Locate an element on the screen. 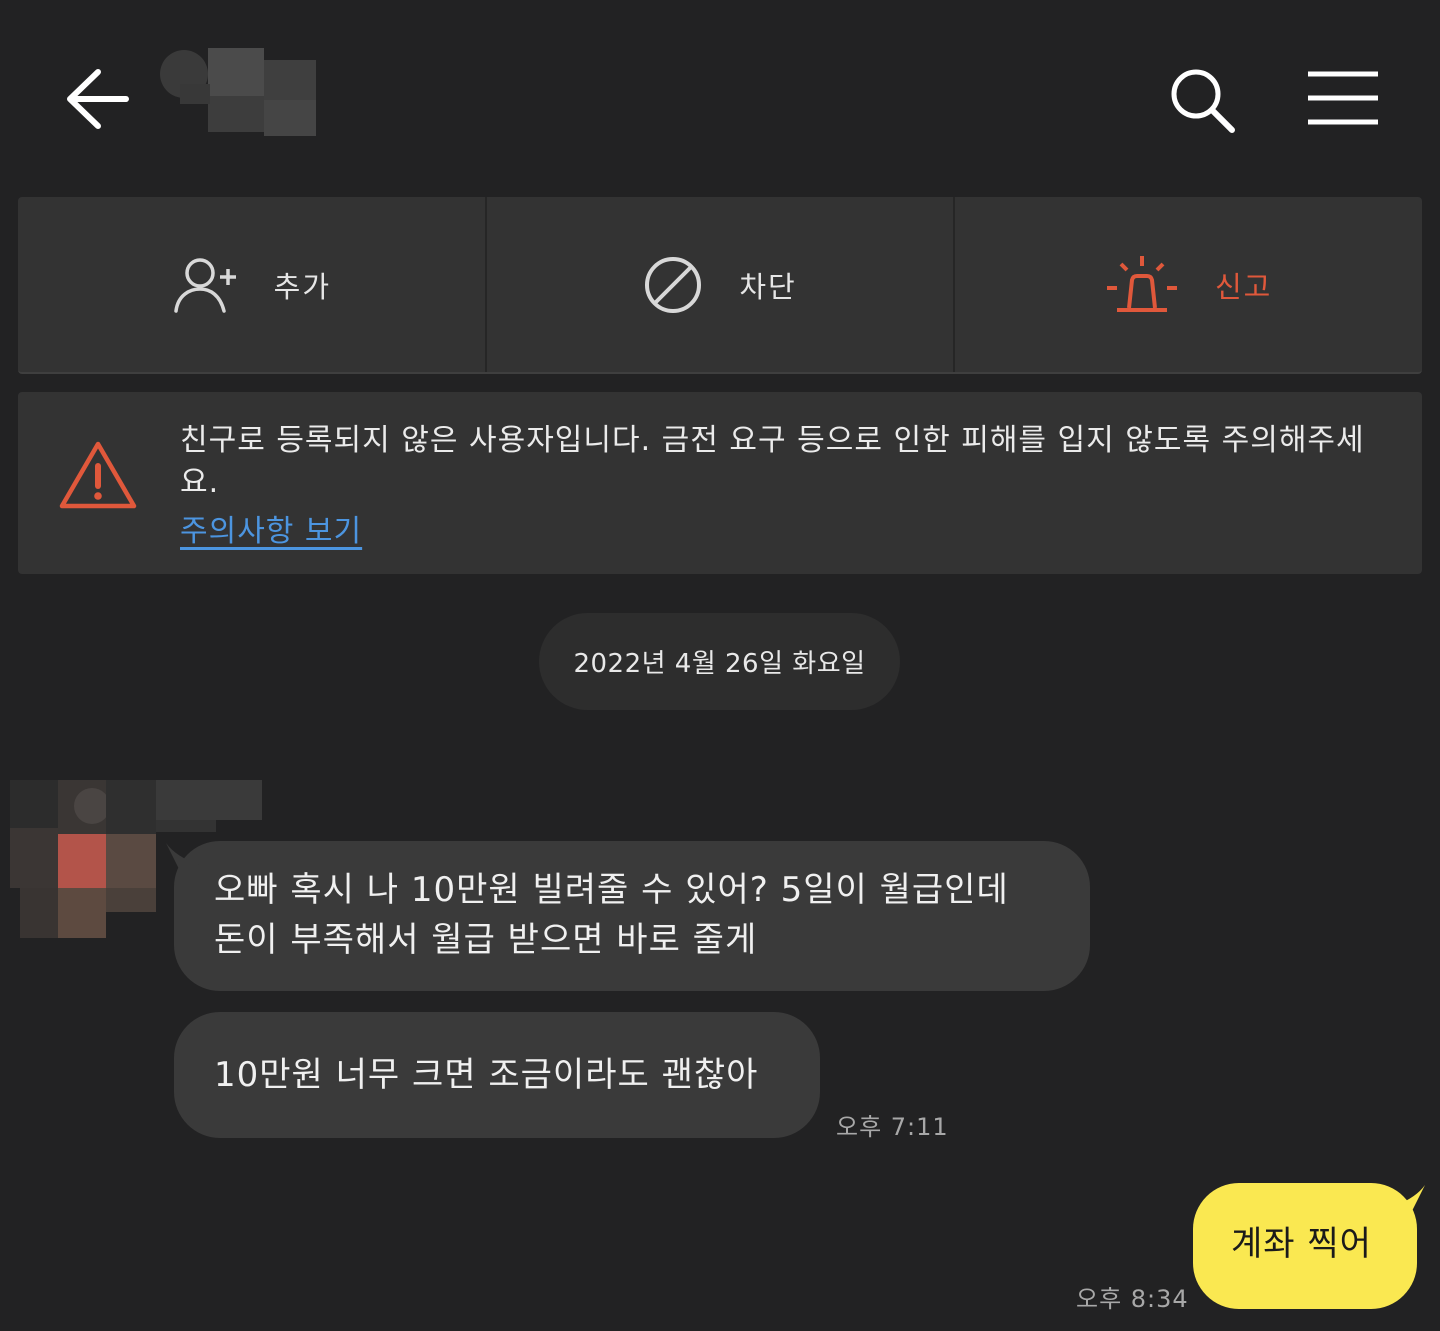 This screenshot has height=1331, width=1440. search-icon is located at coordinates (1203, 101).